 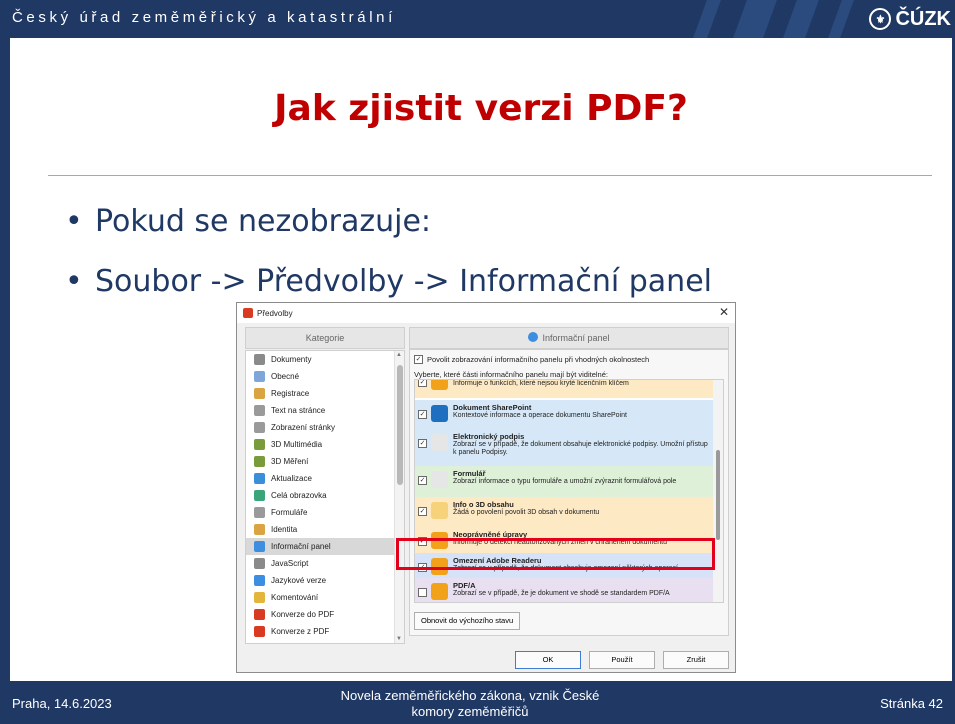 What do you see at coordinates (248, 313) in the screenshot?
I see `app-icon` at bounding box center [248, 313].